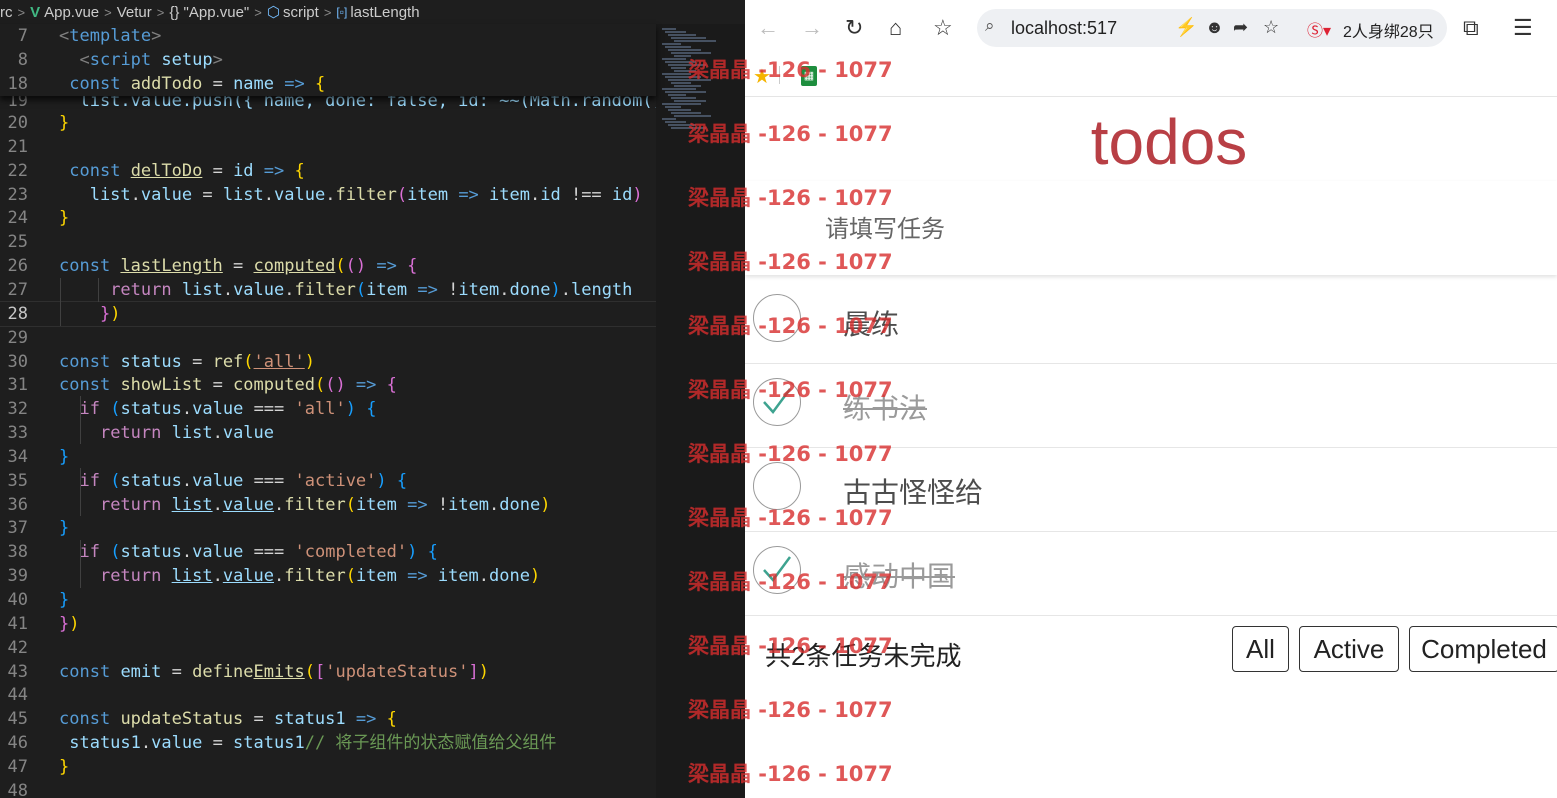 The height and width of the screenshot is (798, 1557). Describe the element at coordinates (274, 385) in the screenshot. I see `code-token: computed` at that location.